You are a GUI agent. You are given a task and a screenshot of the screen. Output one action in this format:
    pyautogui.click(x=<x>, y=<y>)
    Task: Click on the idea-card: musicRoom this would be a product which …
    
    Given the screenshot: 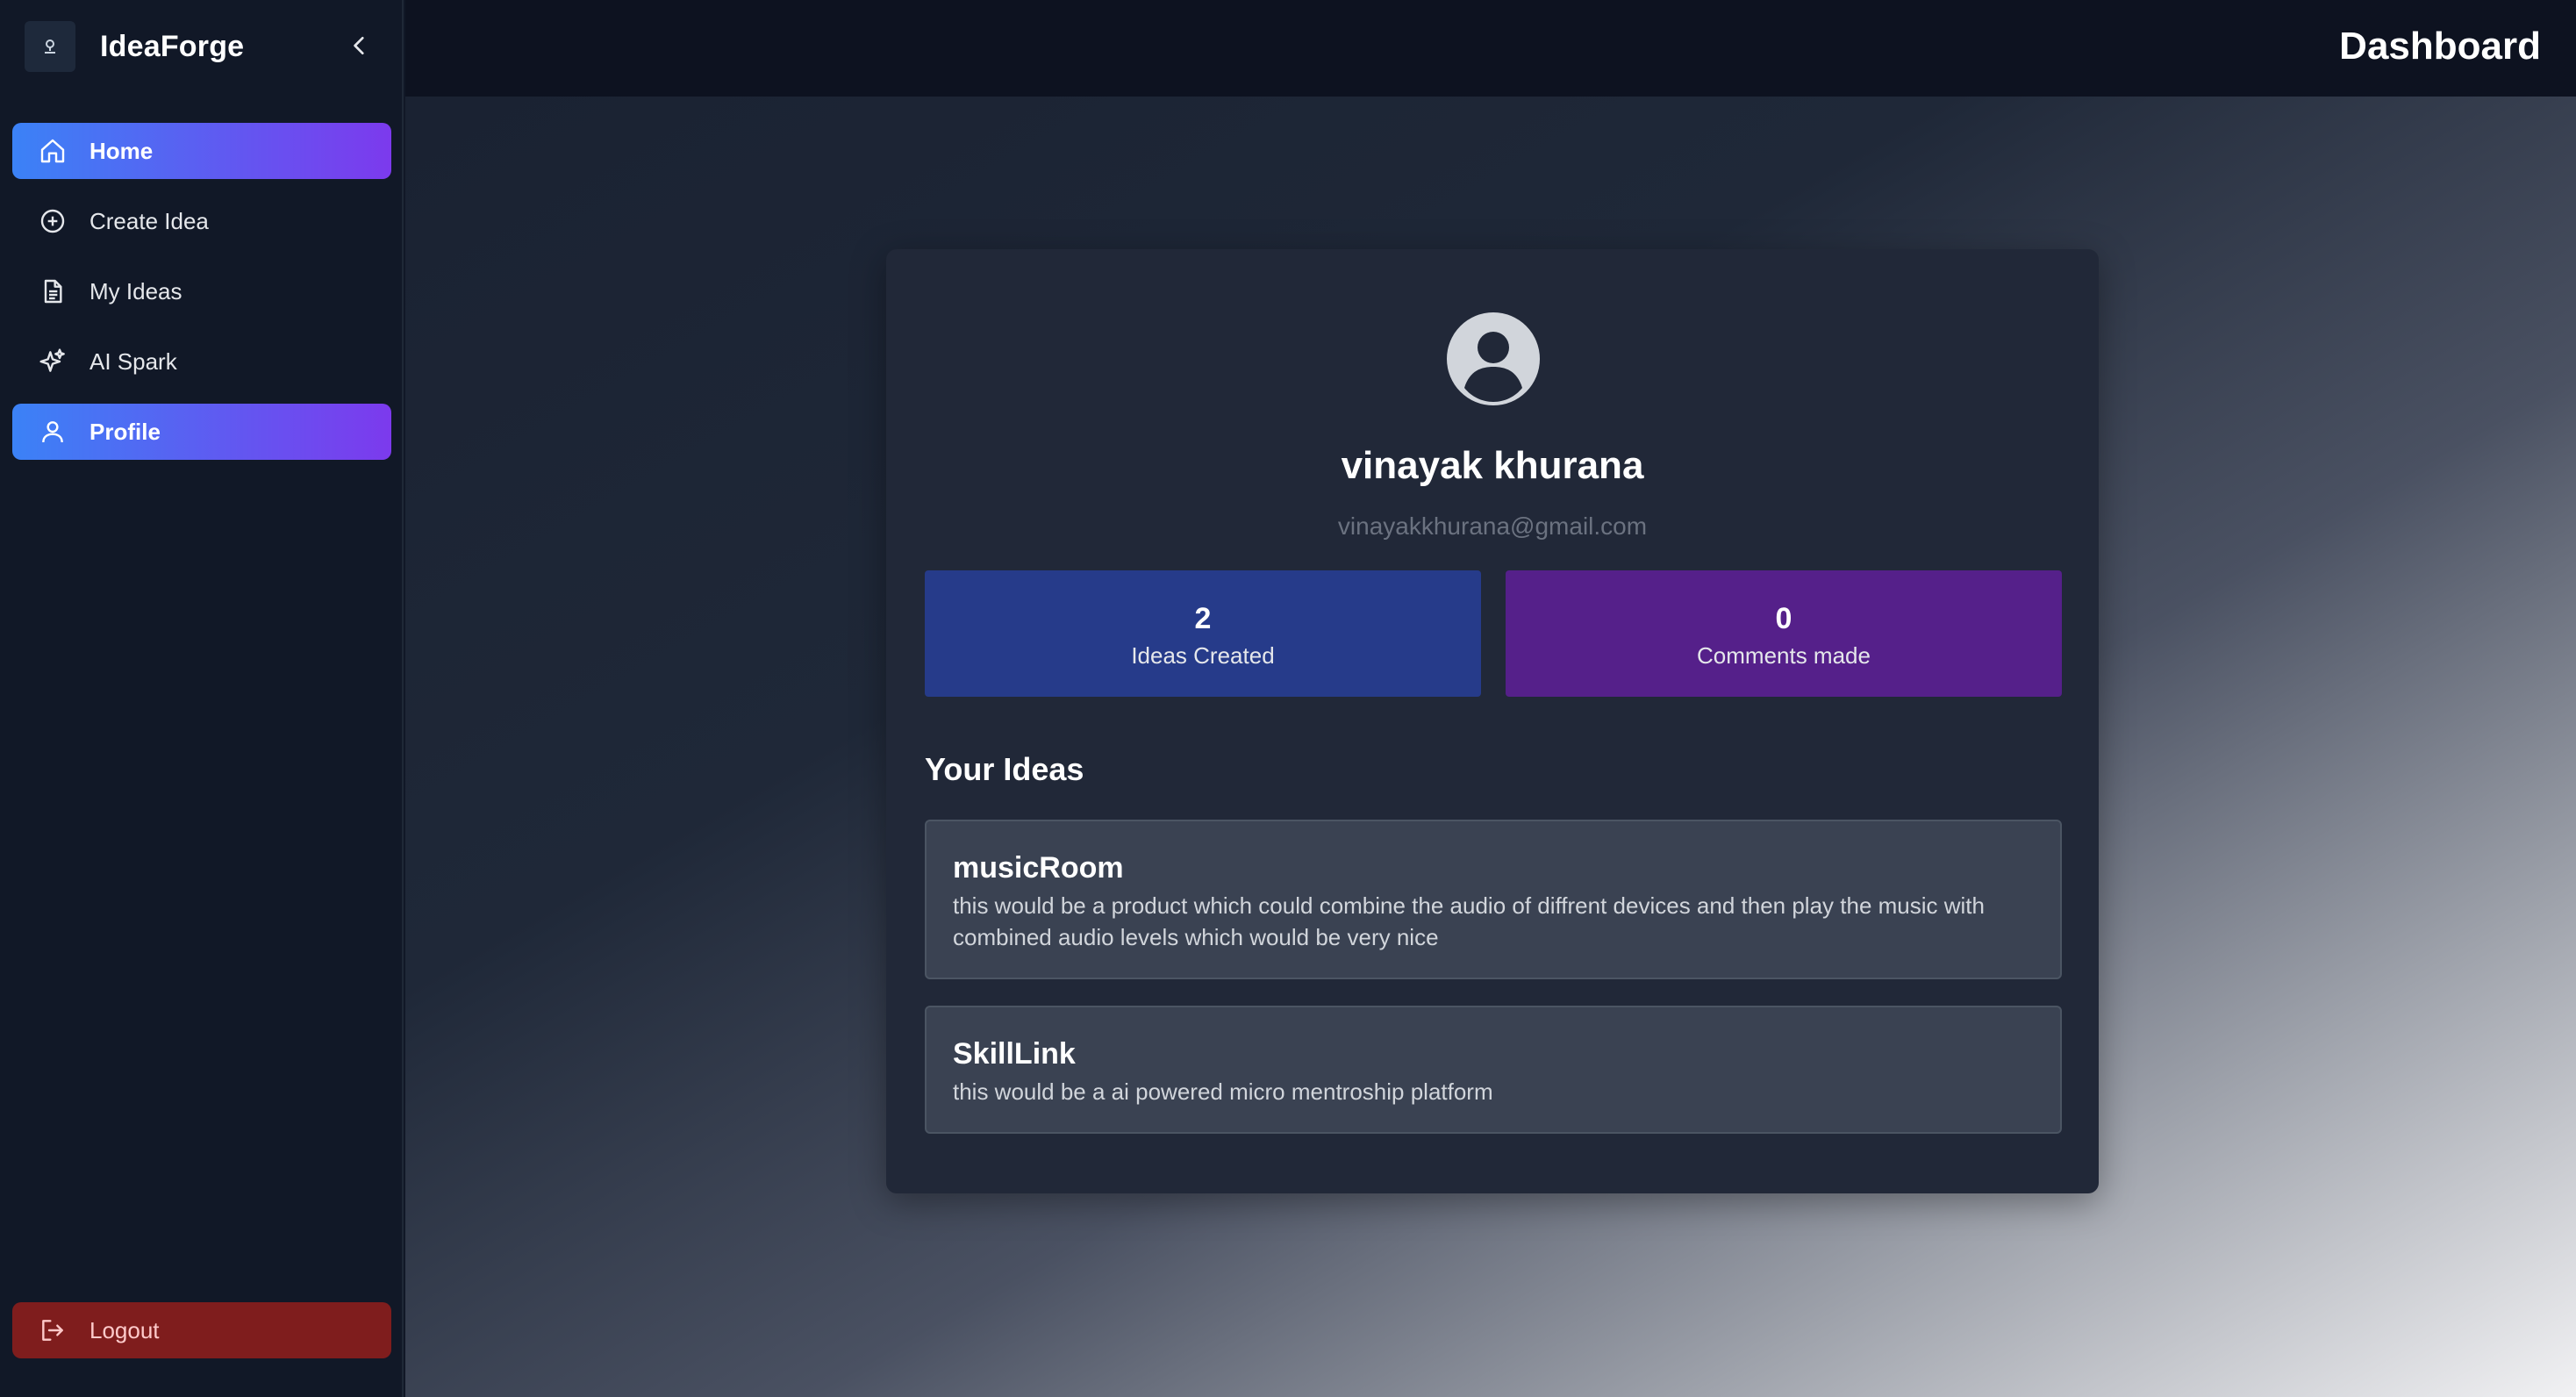 What is the action you would take?
    pyautogui.click(x=1493, y=899)
    